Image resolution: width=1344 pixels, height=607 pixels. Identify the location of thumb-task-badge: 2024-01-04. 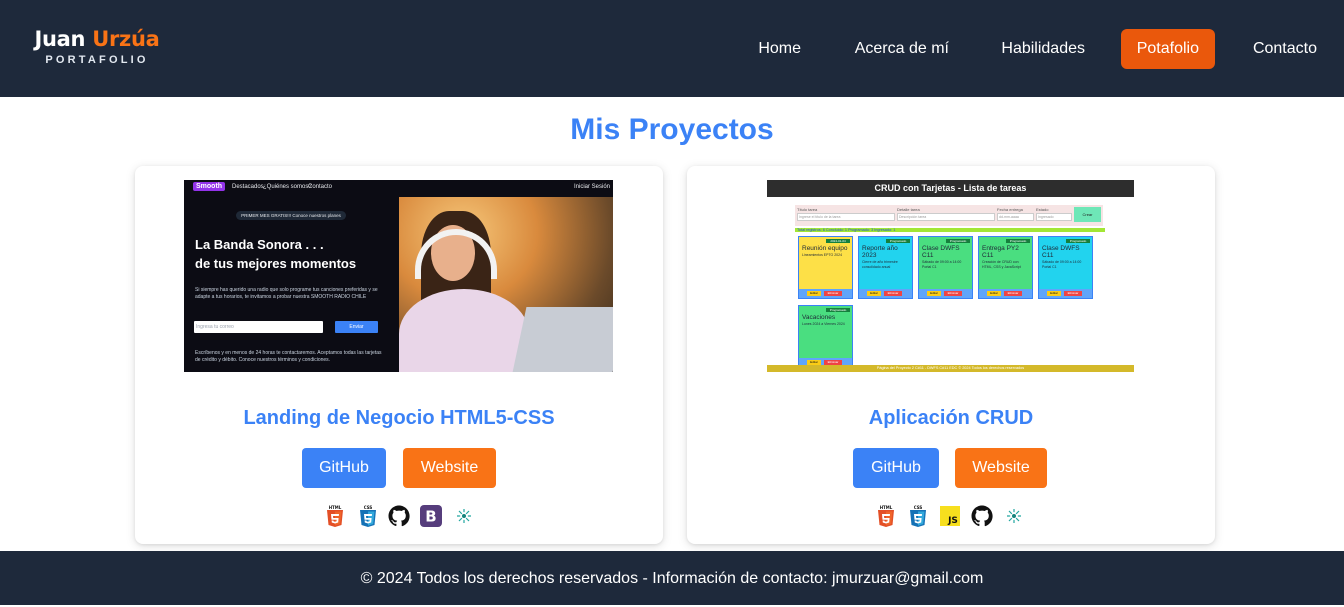
(838, 241).